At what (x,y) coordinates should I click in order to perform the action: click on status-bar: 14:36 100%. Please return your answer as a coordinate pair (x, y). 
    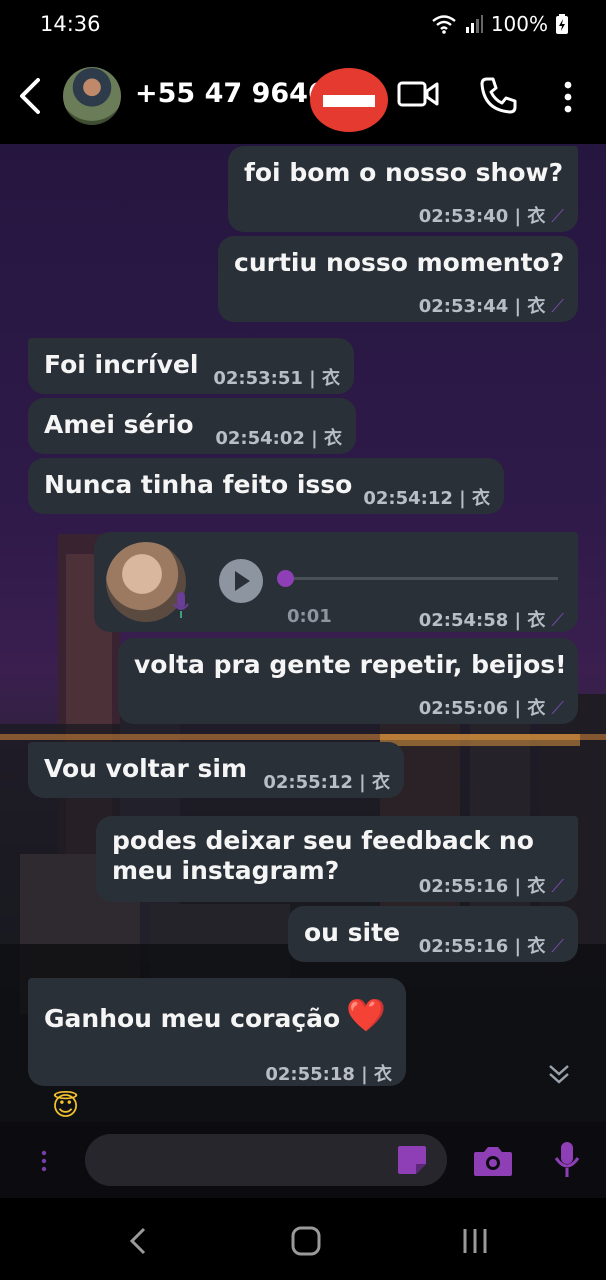
    Looking at the image, I should click on (303, 25).